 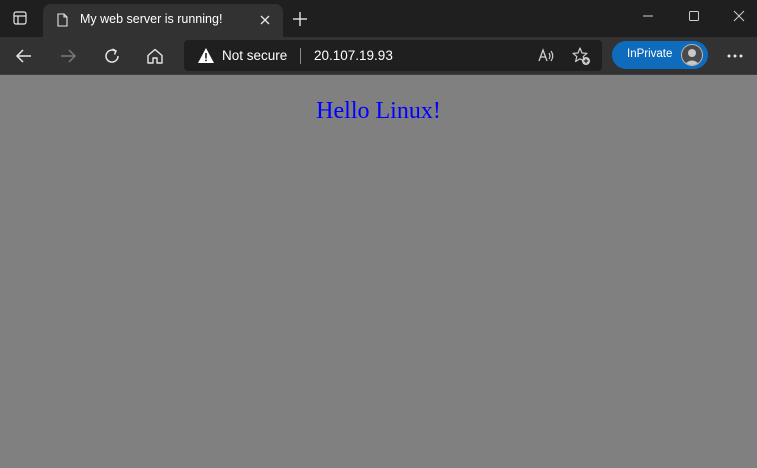 I want to click on refresh-icon, so click(x=112, y=55).